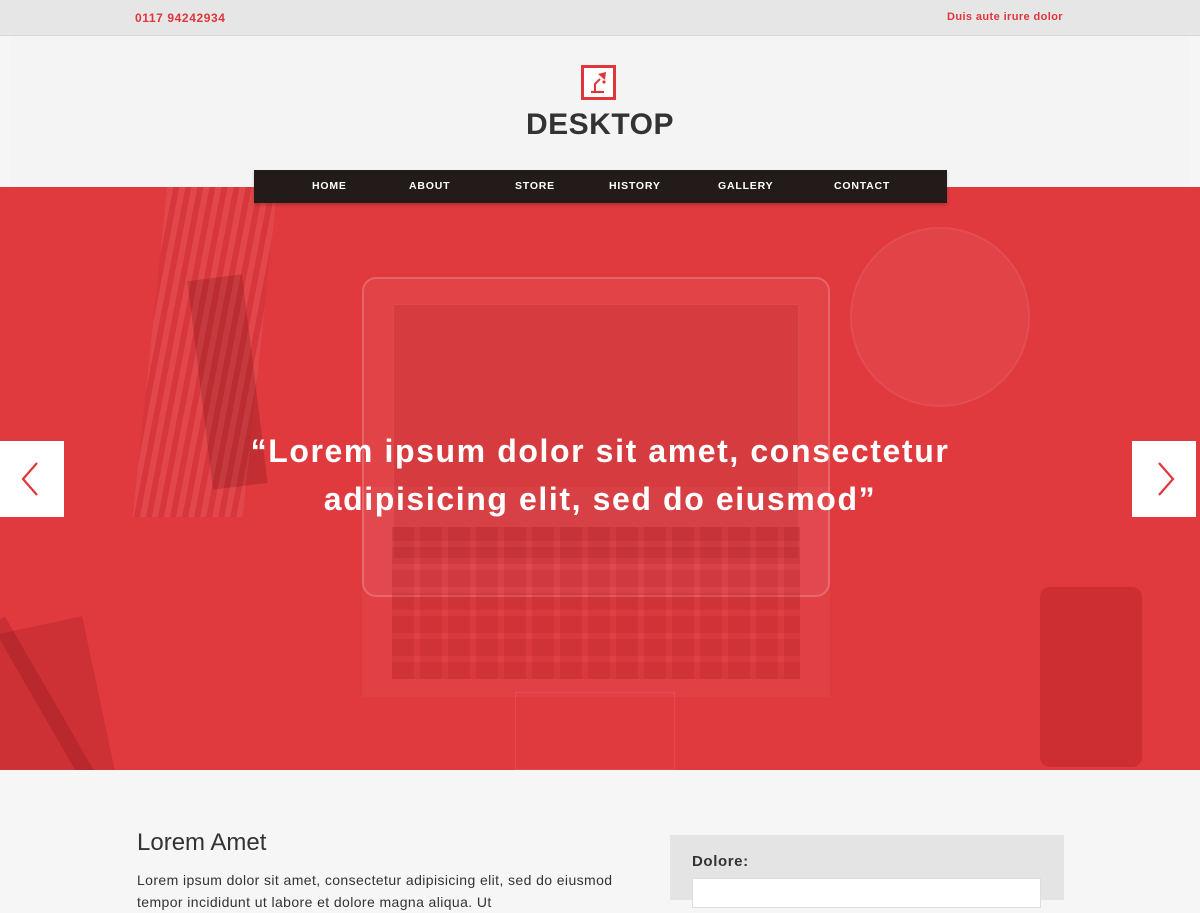 This screenshot has height=913, width=1200. Describe the element at coordinates (598, 82) in the screenshot. I see `desk-lamp-icon` at that location.